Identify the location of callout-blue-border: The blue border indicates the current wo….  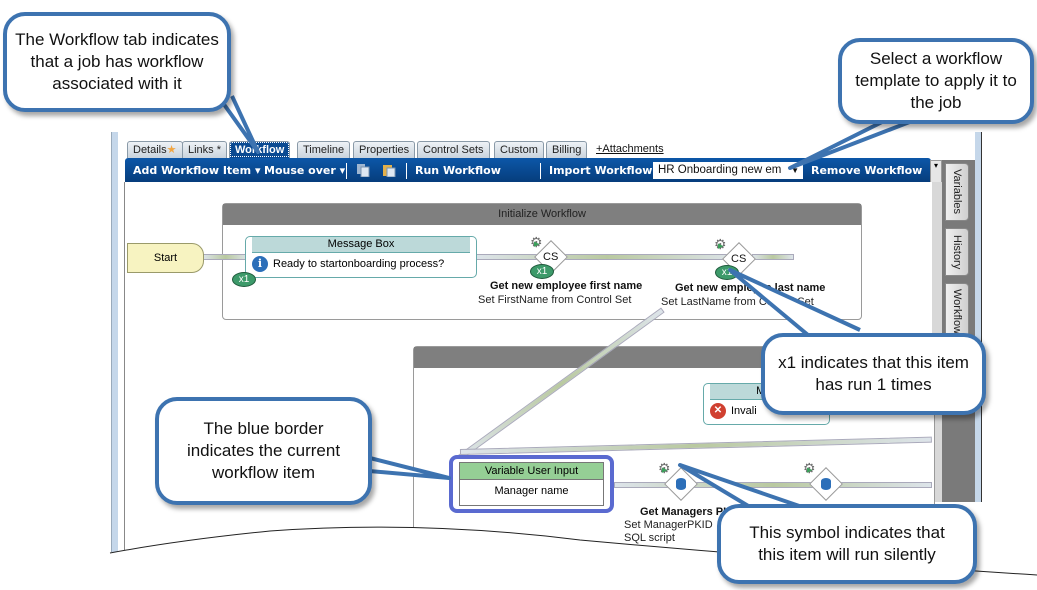
(263, 451).